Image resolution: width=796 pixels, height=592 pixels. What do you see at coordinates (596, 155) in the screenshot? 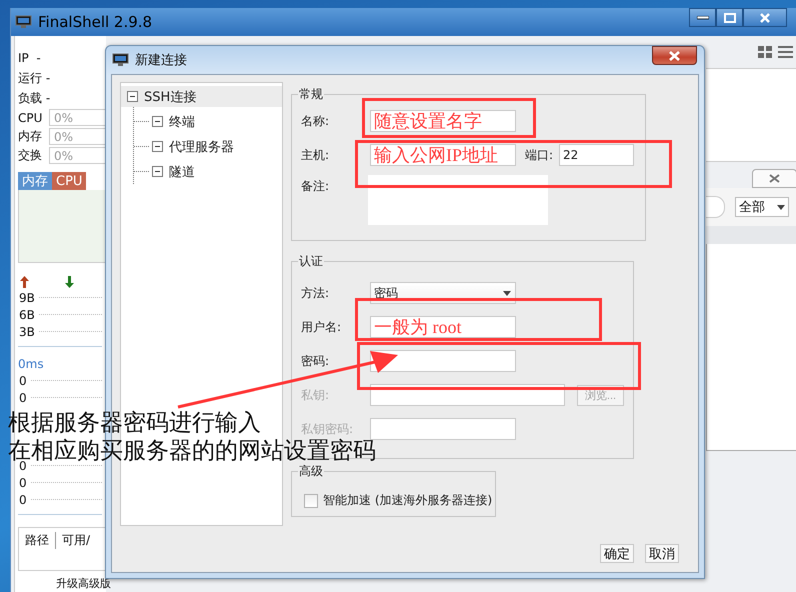
I see `input-field: 22` at bounding box center [596, 155].